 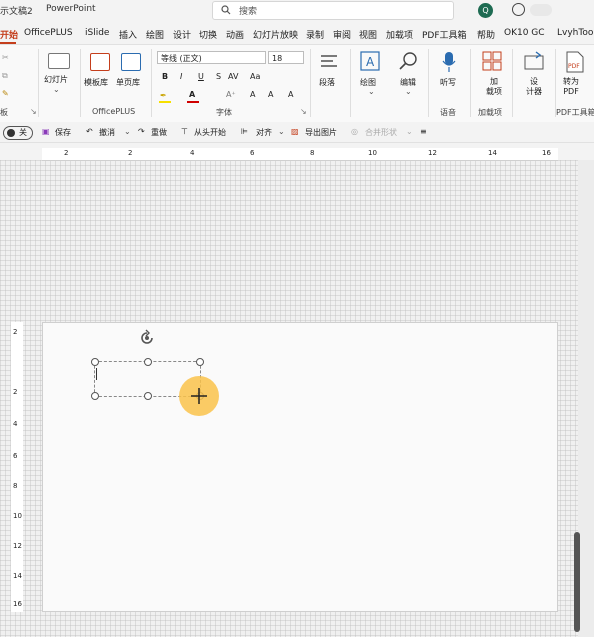 I want to click on align-button: 对齐, so click(x=264, y=132).